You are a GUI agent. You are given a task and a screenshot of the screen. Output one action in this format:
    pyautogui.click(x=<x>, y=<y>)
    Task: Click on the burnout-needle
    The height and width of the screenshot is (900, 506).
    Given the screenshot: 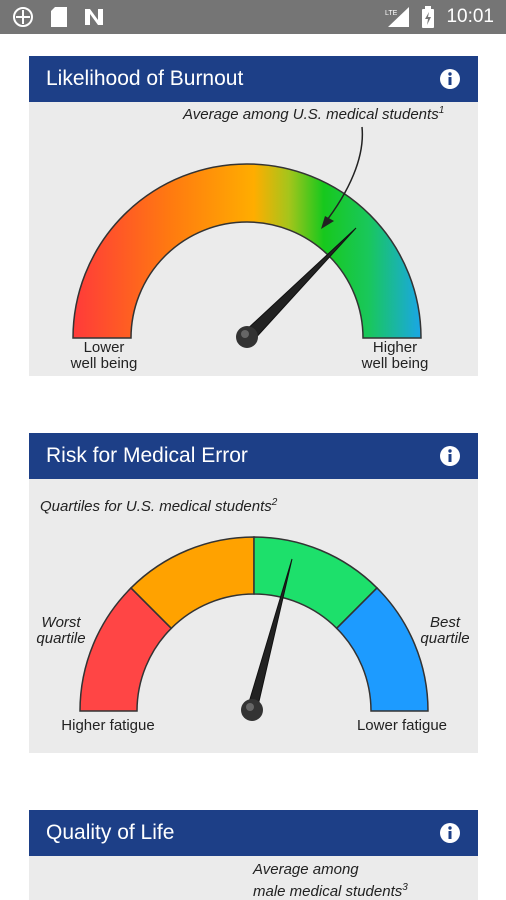 What is the action you would take?
    pyautogui.click(x=299, y=285)
    